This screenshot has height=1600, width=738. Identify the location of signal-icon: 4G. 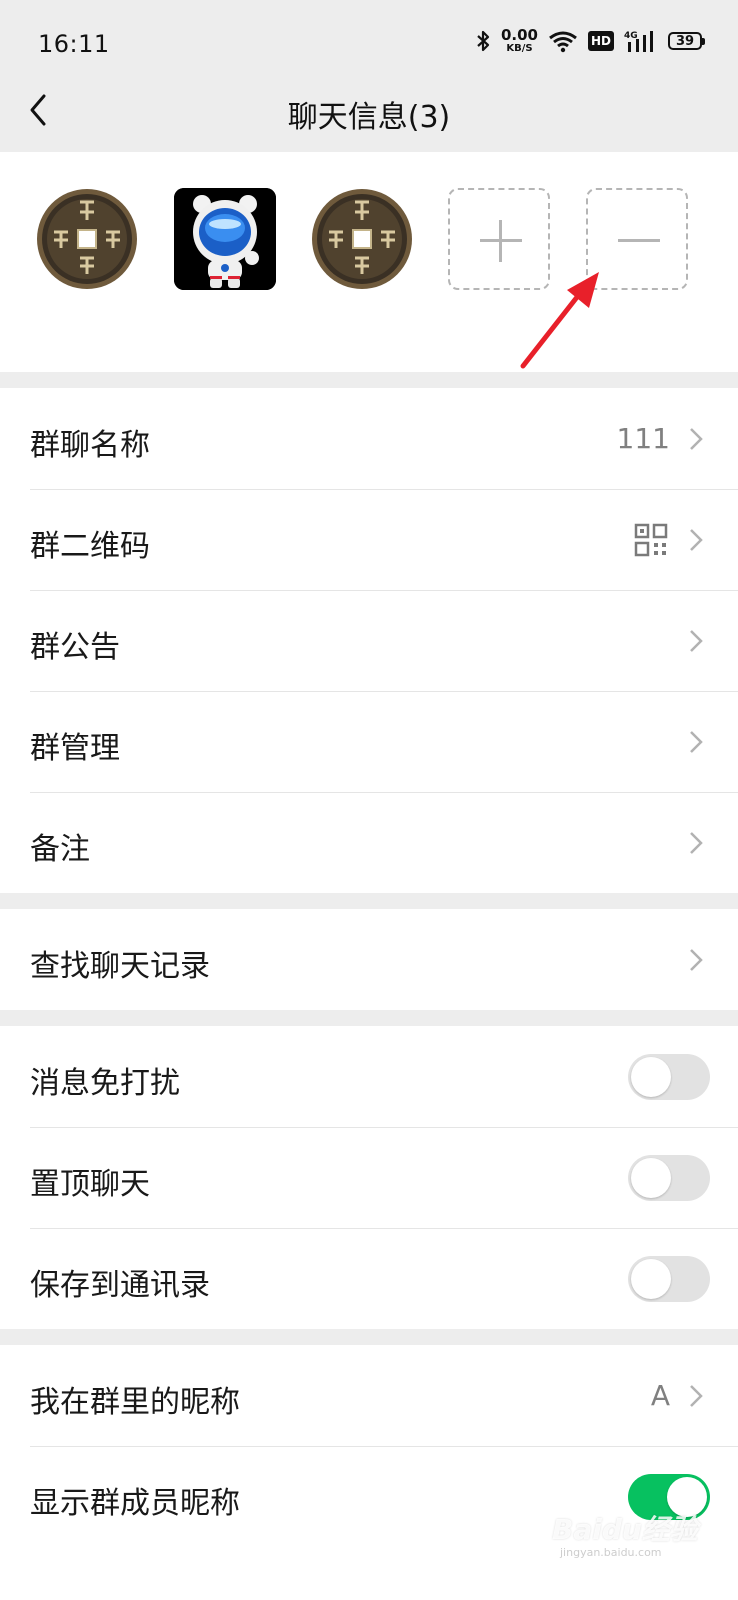
(638, 41).